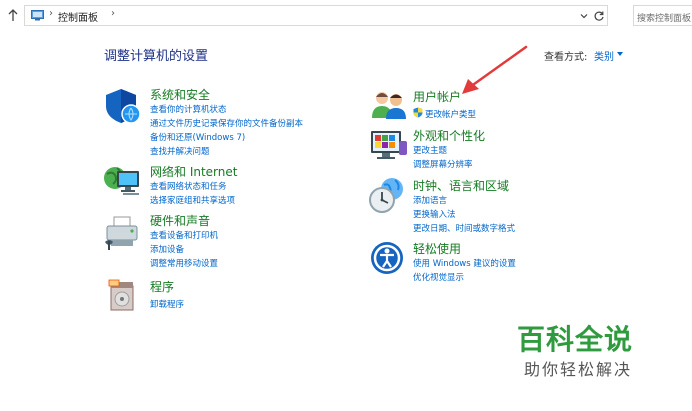 The height and width of the screenshot is (411, 692). I want to click on page-title: 调整计算机的设置, so click(156, 56).